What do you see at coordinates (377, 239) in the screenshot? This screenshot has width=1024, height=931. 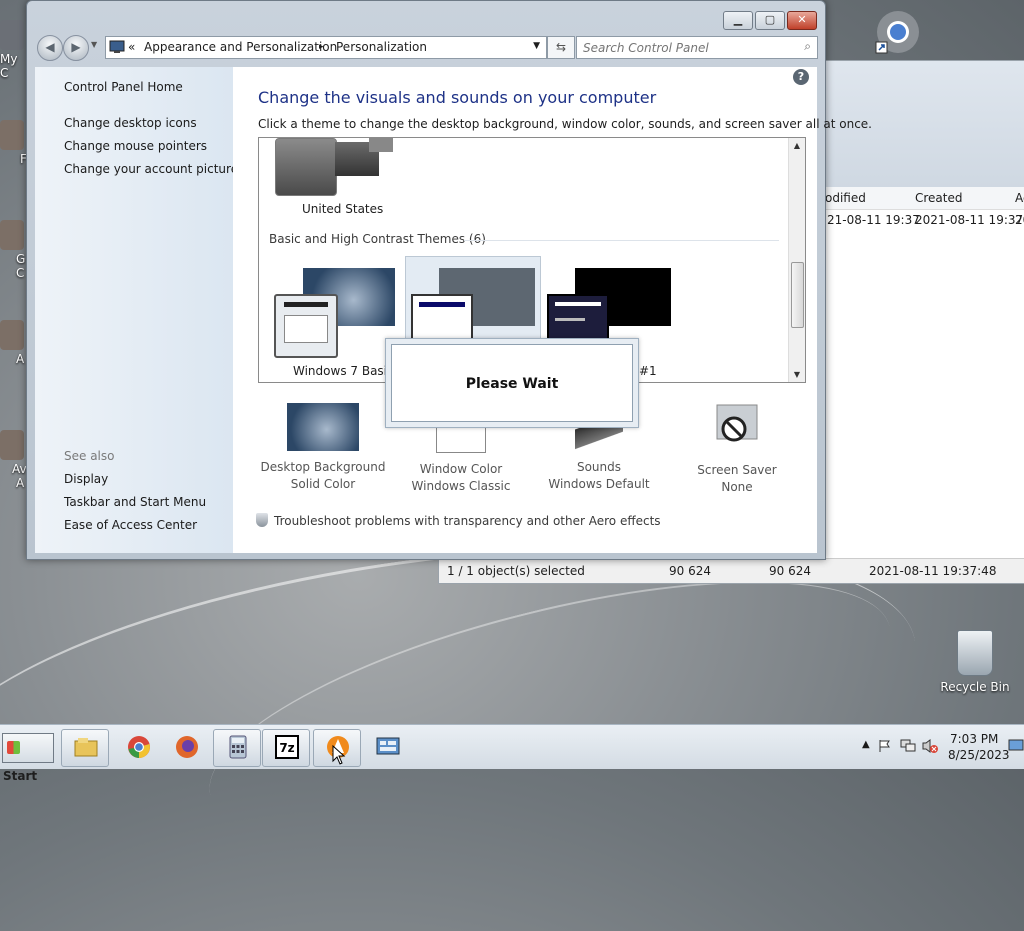 I see `theme-group-header: Basic and High Contrast Themes (6)` at bounding box center [377, 239].